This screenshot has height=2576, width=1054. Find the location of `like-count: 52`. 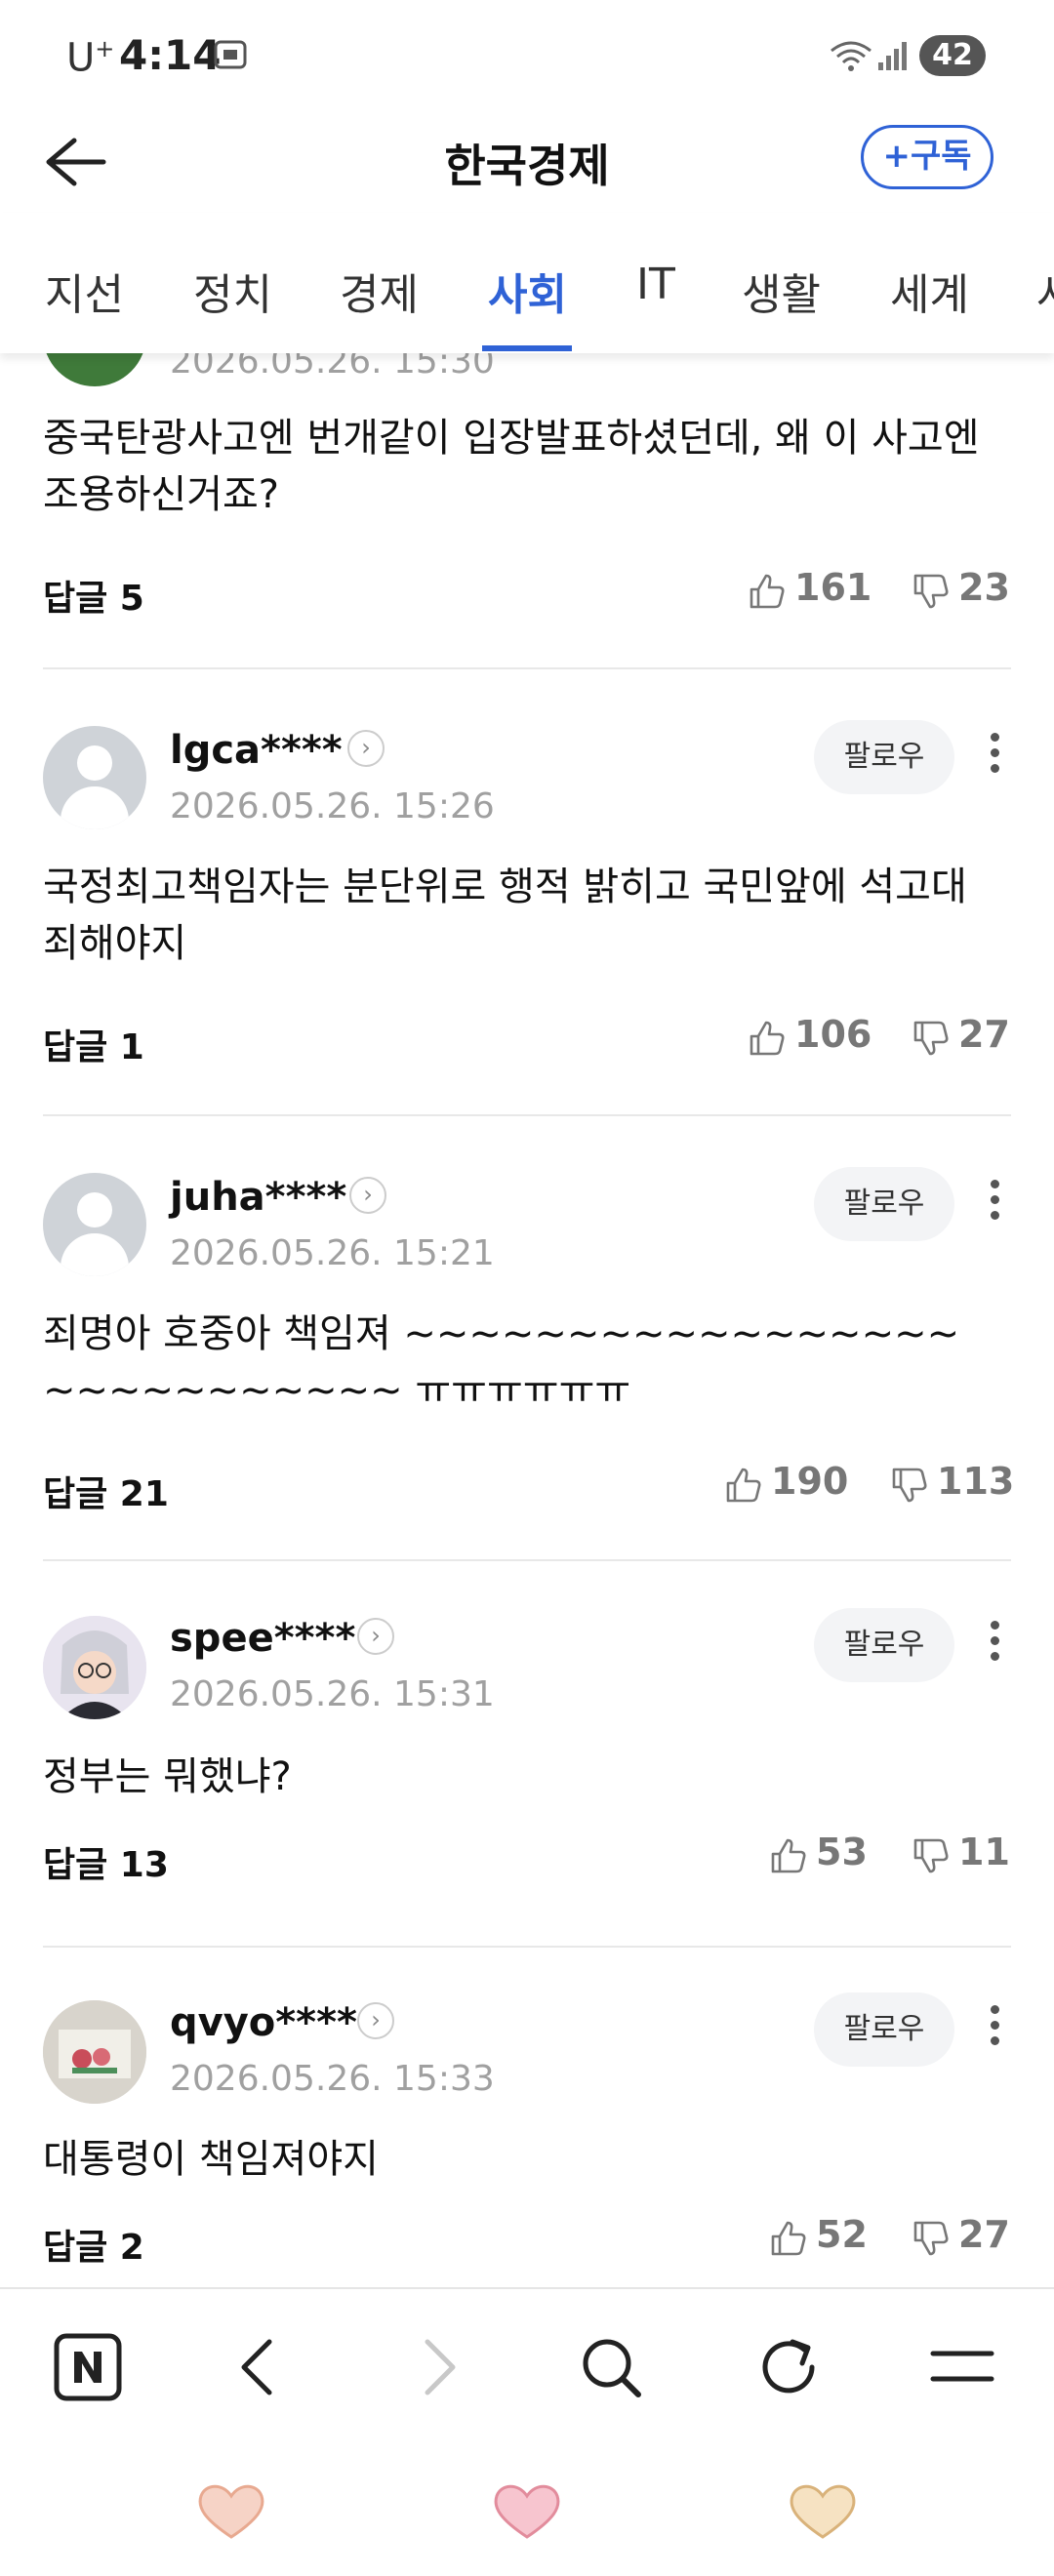

like-count: 52 is located at coordinates (842, 2234).